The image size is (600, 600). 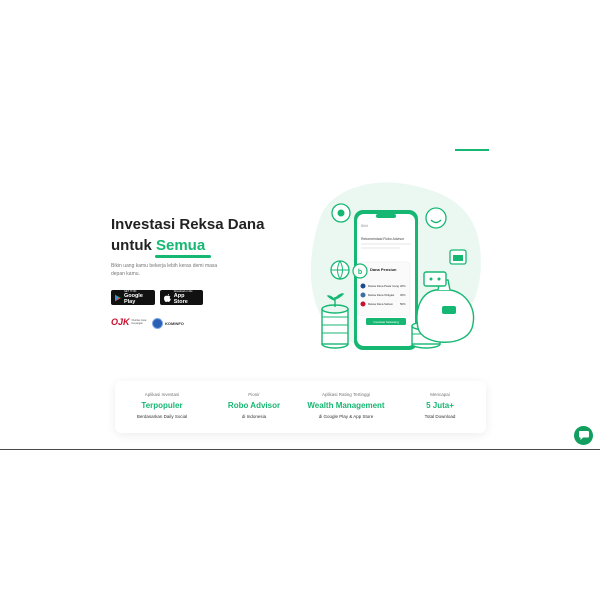 I want to click on fund-row: Reksa Dana Saham 50%, so click(x=383, y=304).